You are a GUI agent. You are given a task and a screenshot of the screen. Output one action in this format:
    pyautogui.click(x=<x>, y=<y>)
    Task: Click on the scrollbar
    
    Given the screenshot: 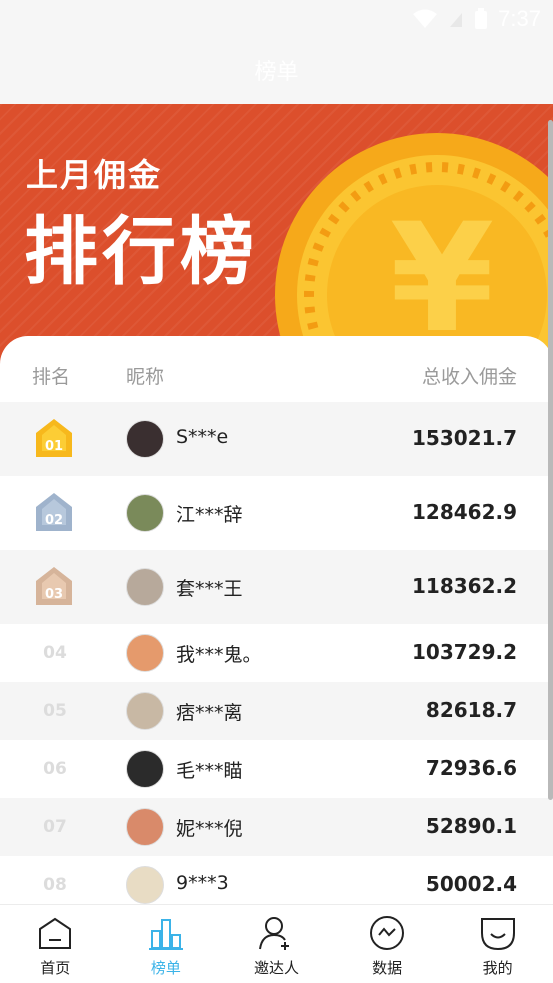 What is the action you would take?
    pyautogui.click(x=550, y=460)
    